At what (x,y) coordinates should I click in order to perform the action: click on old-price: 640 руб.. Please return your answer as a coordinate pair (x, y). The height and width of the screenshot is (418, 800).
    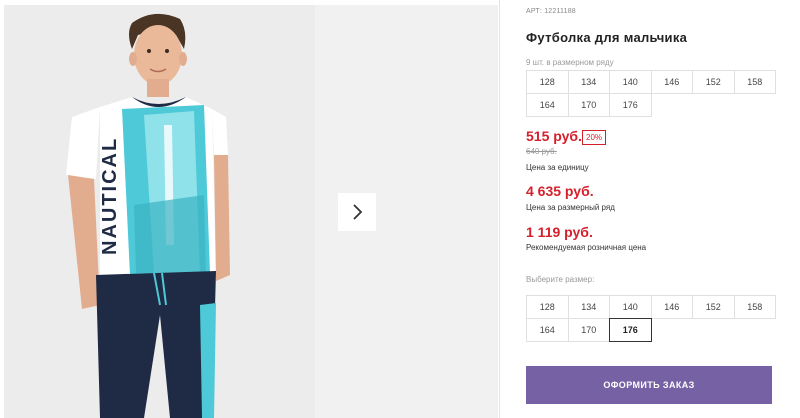
    Looking at the image, I should click on (541, 151).